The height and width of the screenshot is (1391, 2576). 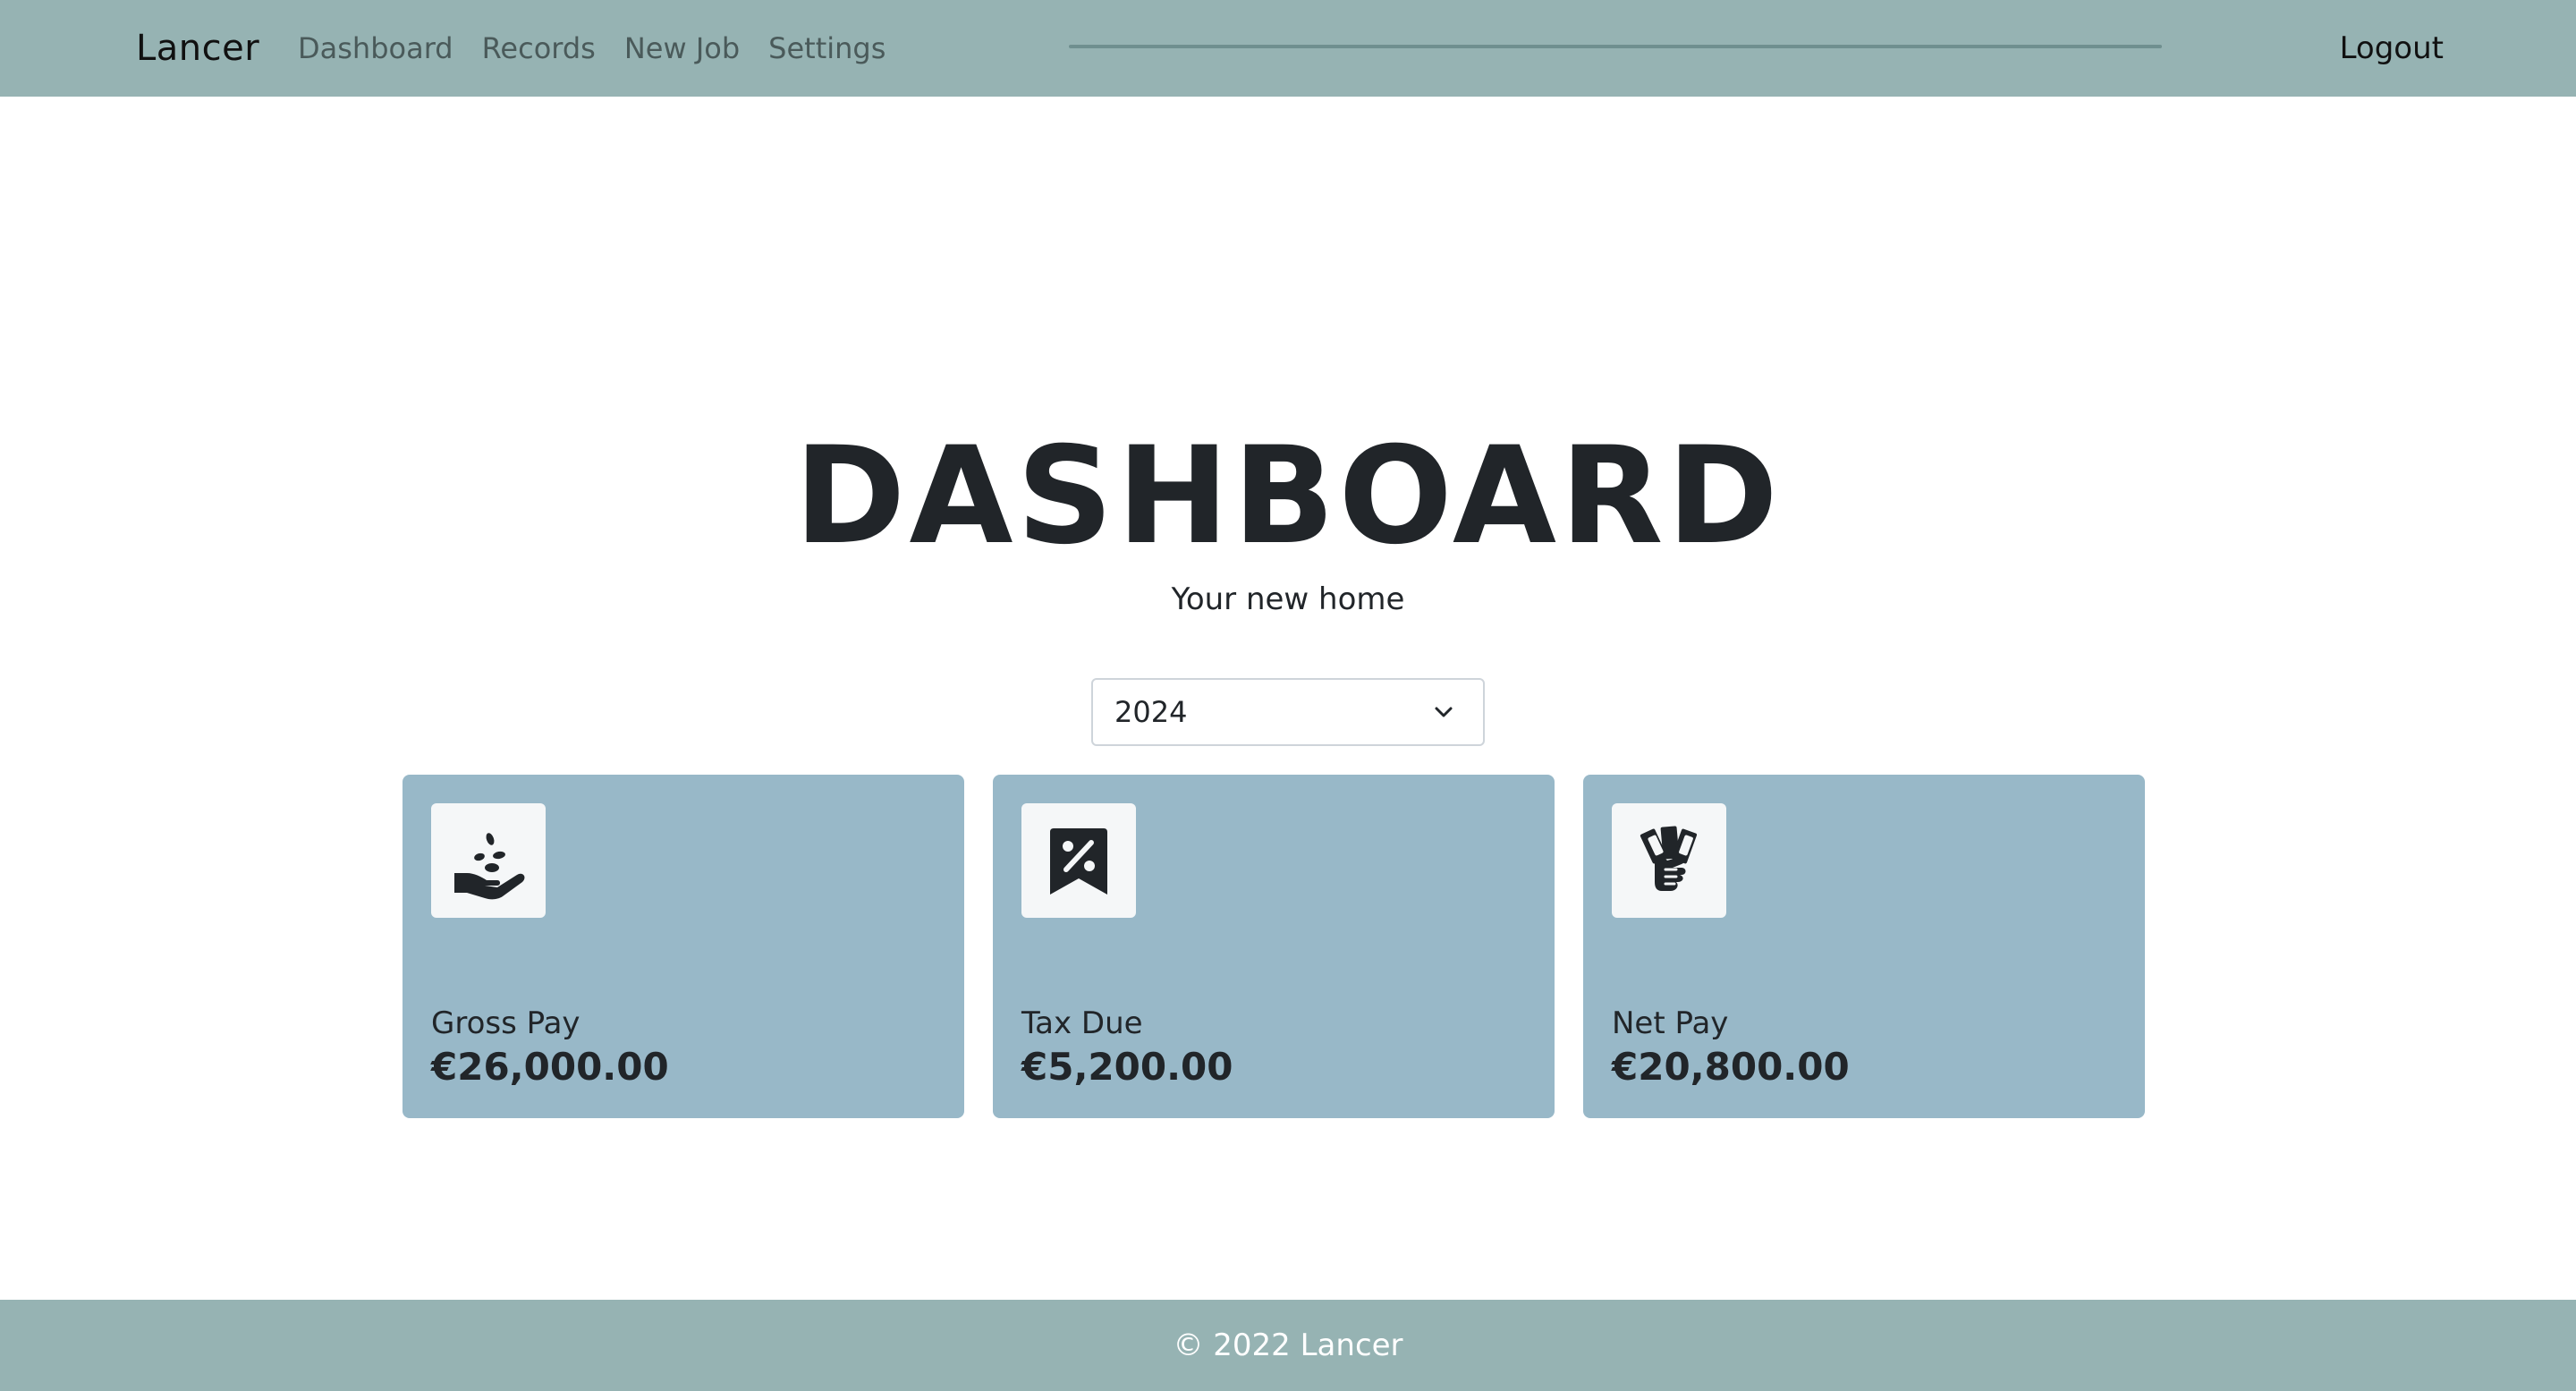 I want to click on page-subtitle: Your new home, so click(x=1288, y=599).